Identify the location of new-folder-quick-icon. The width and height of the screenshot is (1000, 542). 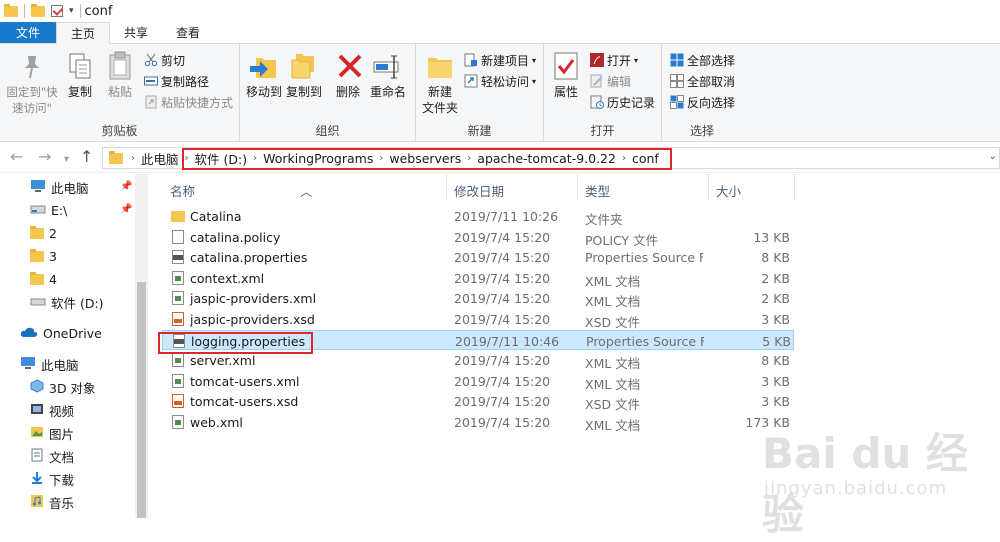
(38, 10).